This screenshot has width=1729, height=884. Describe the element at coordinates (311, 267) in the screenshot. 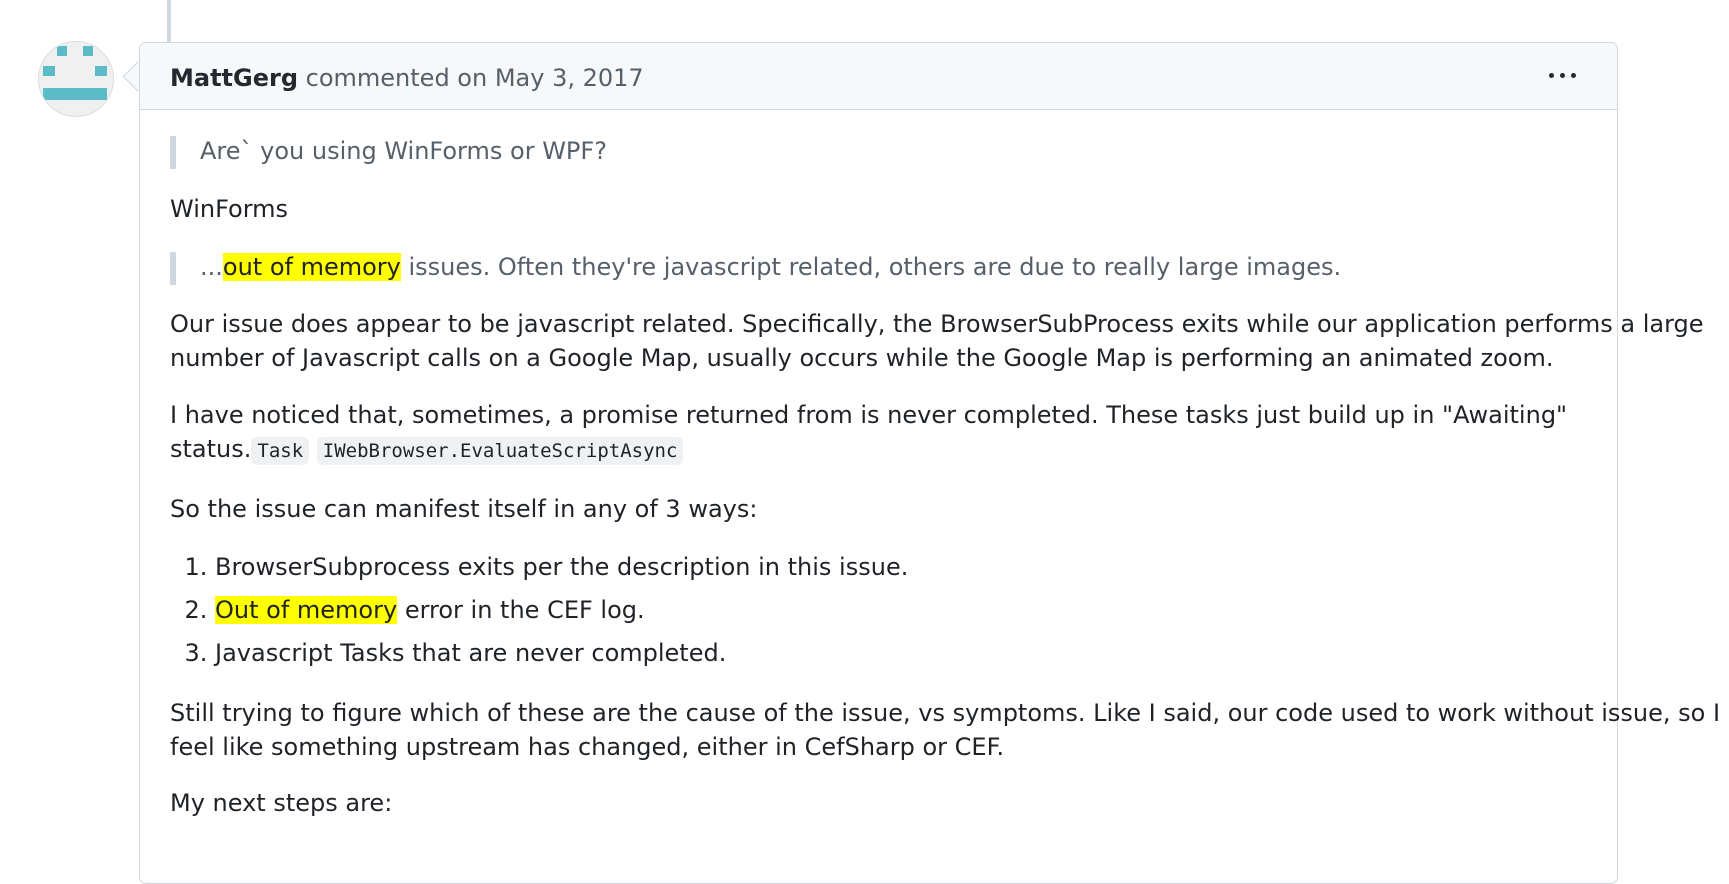

I see `highlight-out-of-memory: out of memory` at that location.